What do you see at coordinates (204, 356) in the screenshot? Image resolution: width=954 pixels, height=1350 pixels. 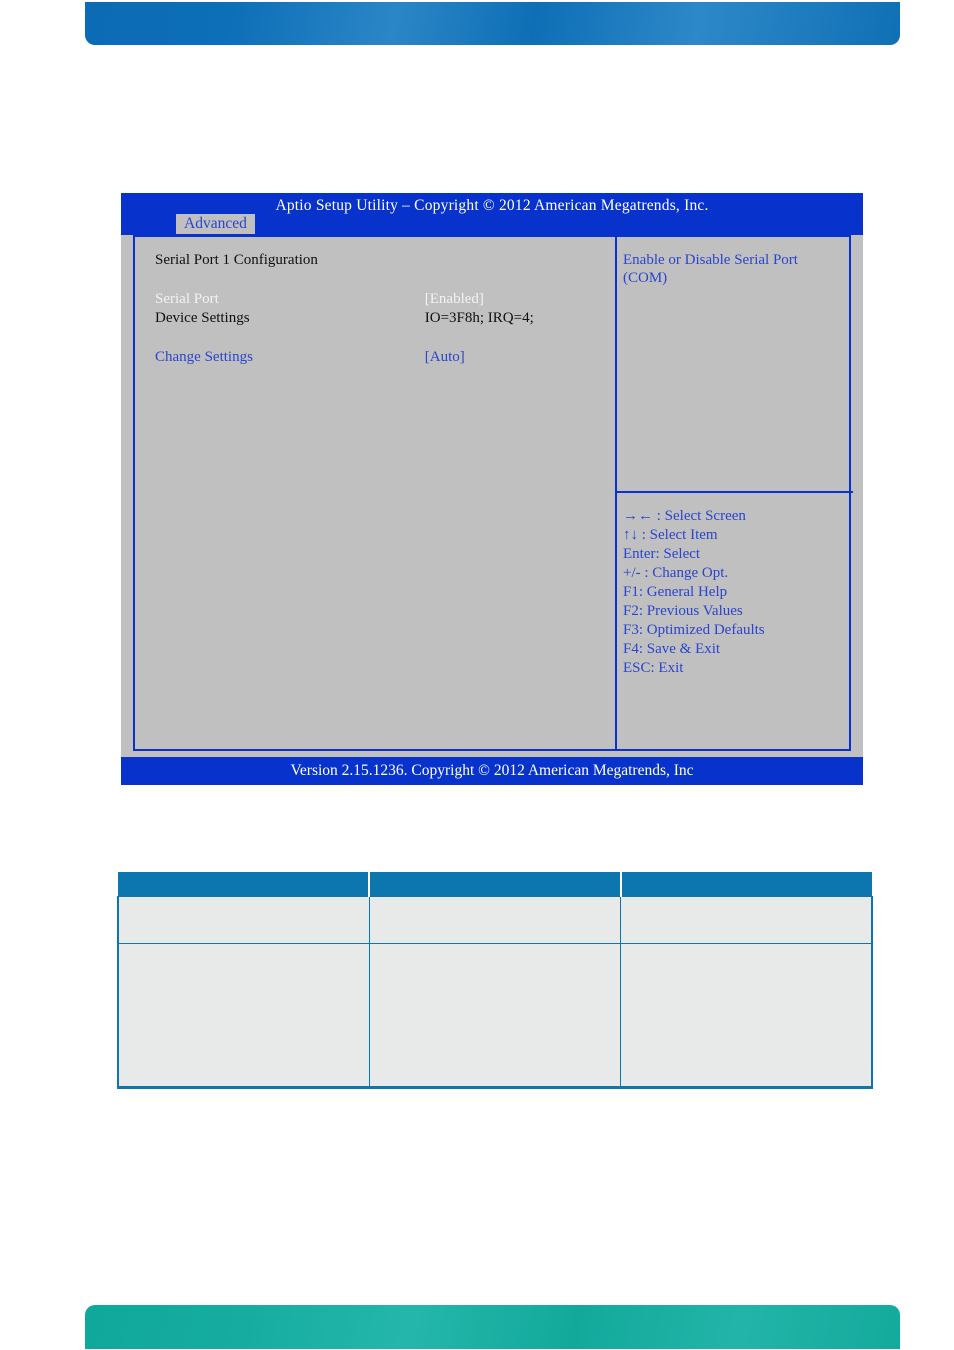 I see `setting-label: Change Settings` at bounding box center [204, 356].